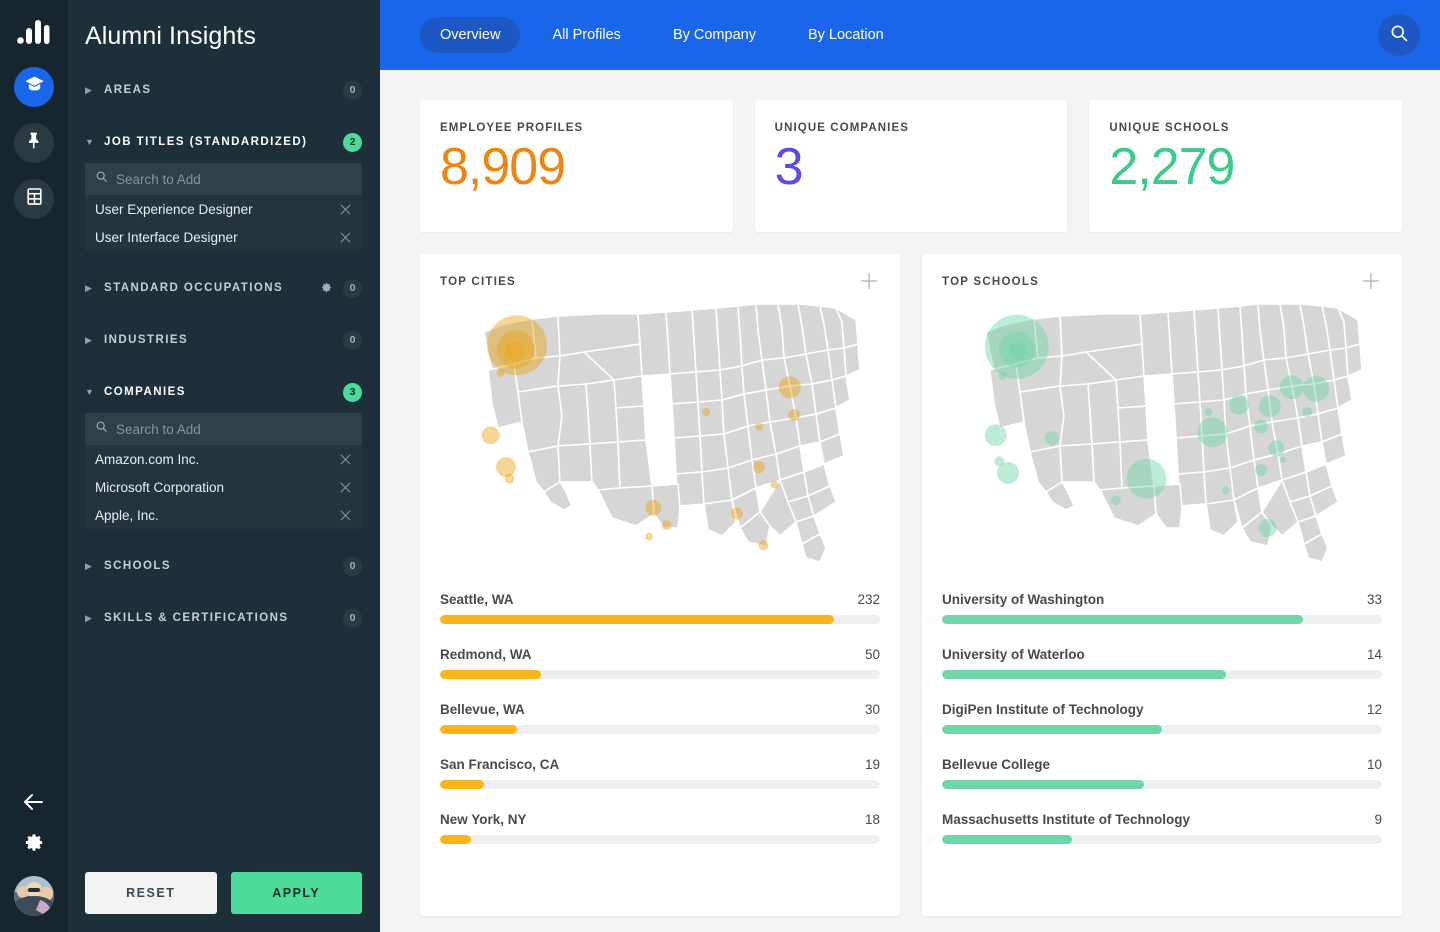  Describe the element at coordinates (1162, 608) in the screenshot. I see `bar-row: University of Washington 33` at that location.